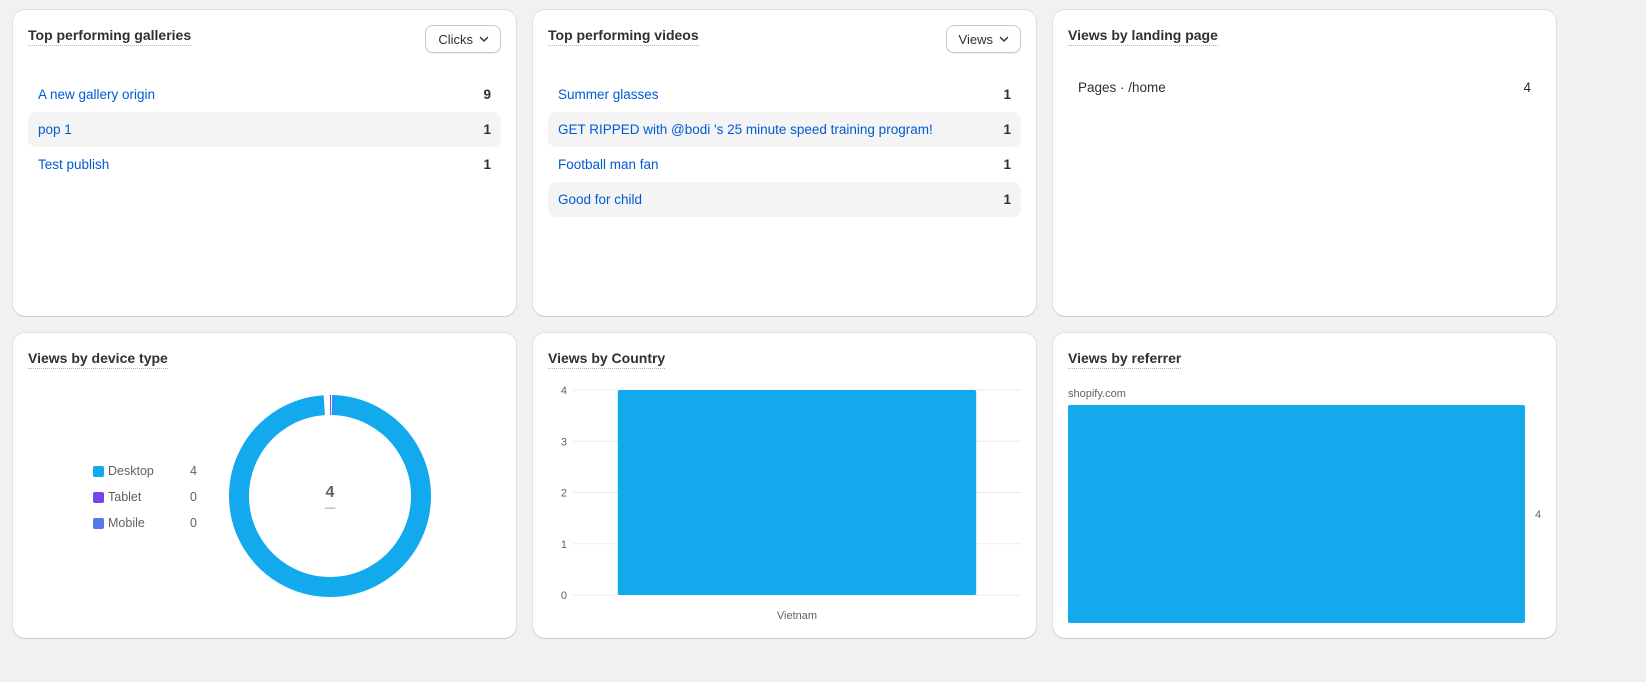 The width and height of the screenshot is (1646, 682). I want to click on y-tick-label: 1, so click(564, 545).